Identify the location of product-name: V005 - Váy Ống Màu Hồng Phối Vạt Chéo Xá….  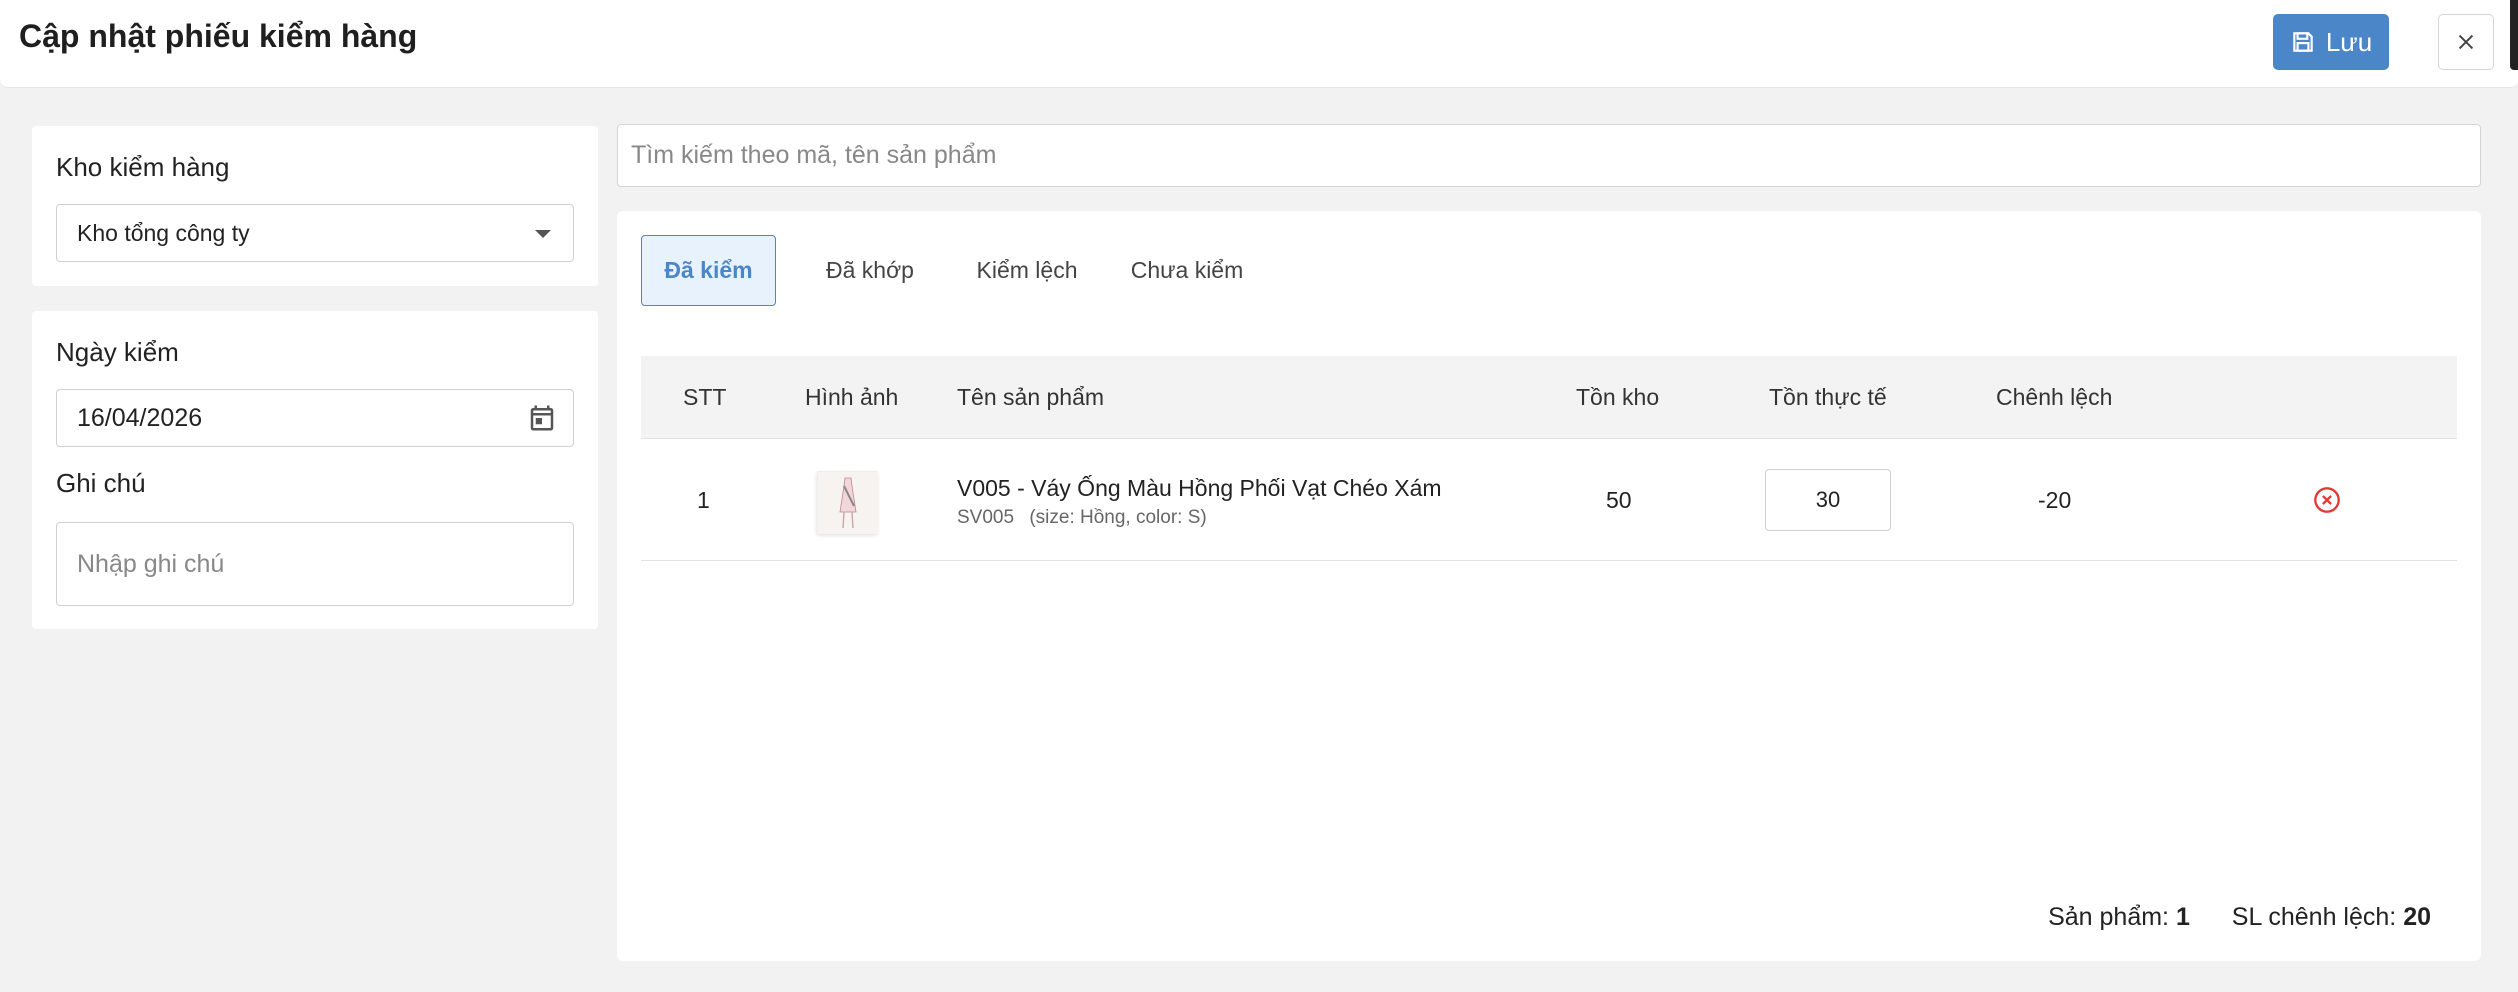
(1199, 488).